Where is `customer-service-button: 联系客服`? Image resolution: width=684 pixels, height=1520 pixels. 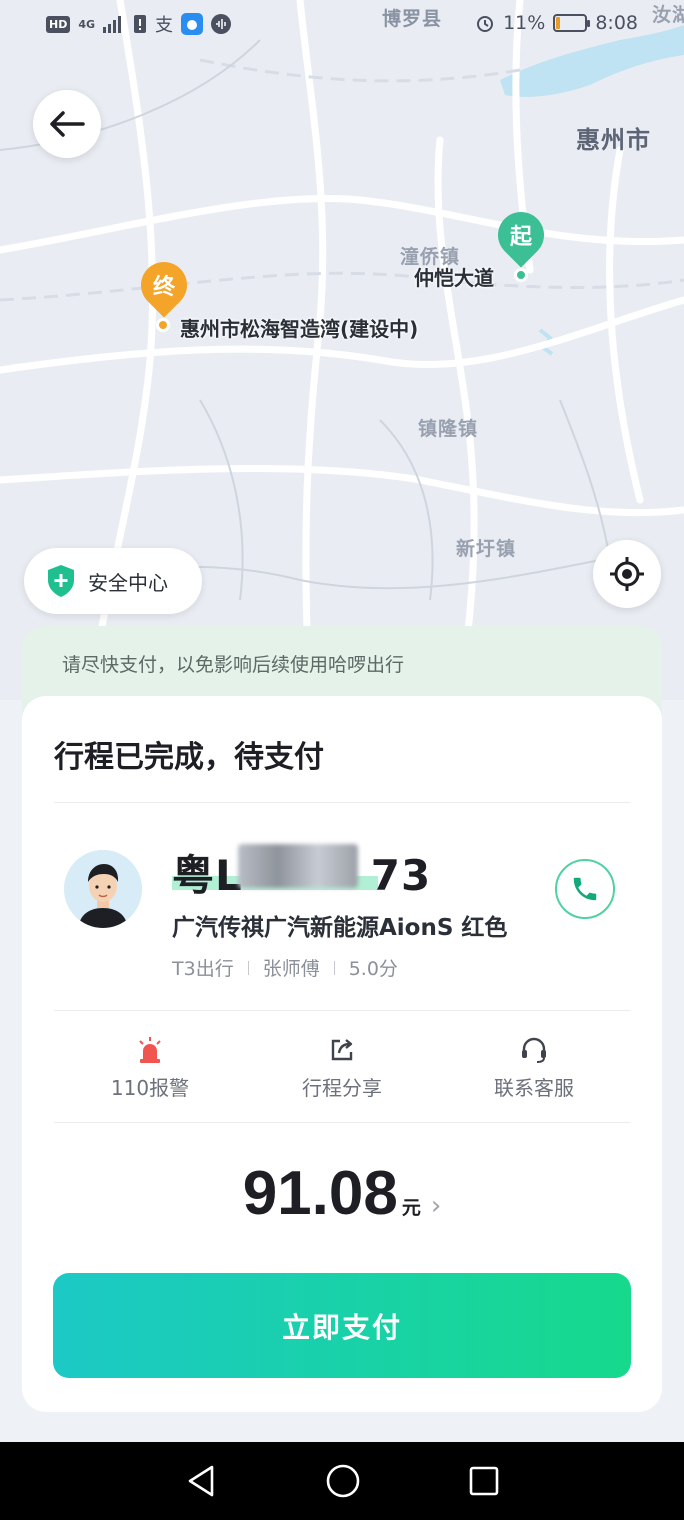
customer-service-button: 联系客服 is located at coordinates (534, 1072).